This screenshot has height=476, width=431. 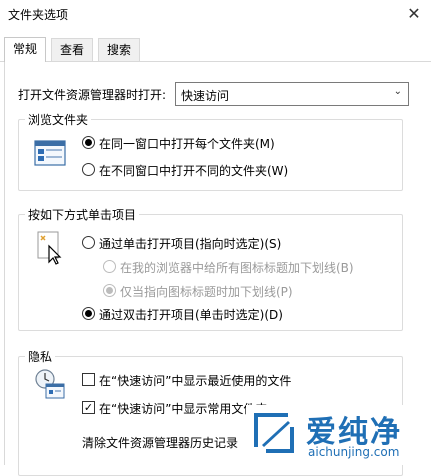 What do you see at coordinates (397, 91) in the screenshot?
I see `chevron-down-icon: ⌄` at bounding box center [397, 91].